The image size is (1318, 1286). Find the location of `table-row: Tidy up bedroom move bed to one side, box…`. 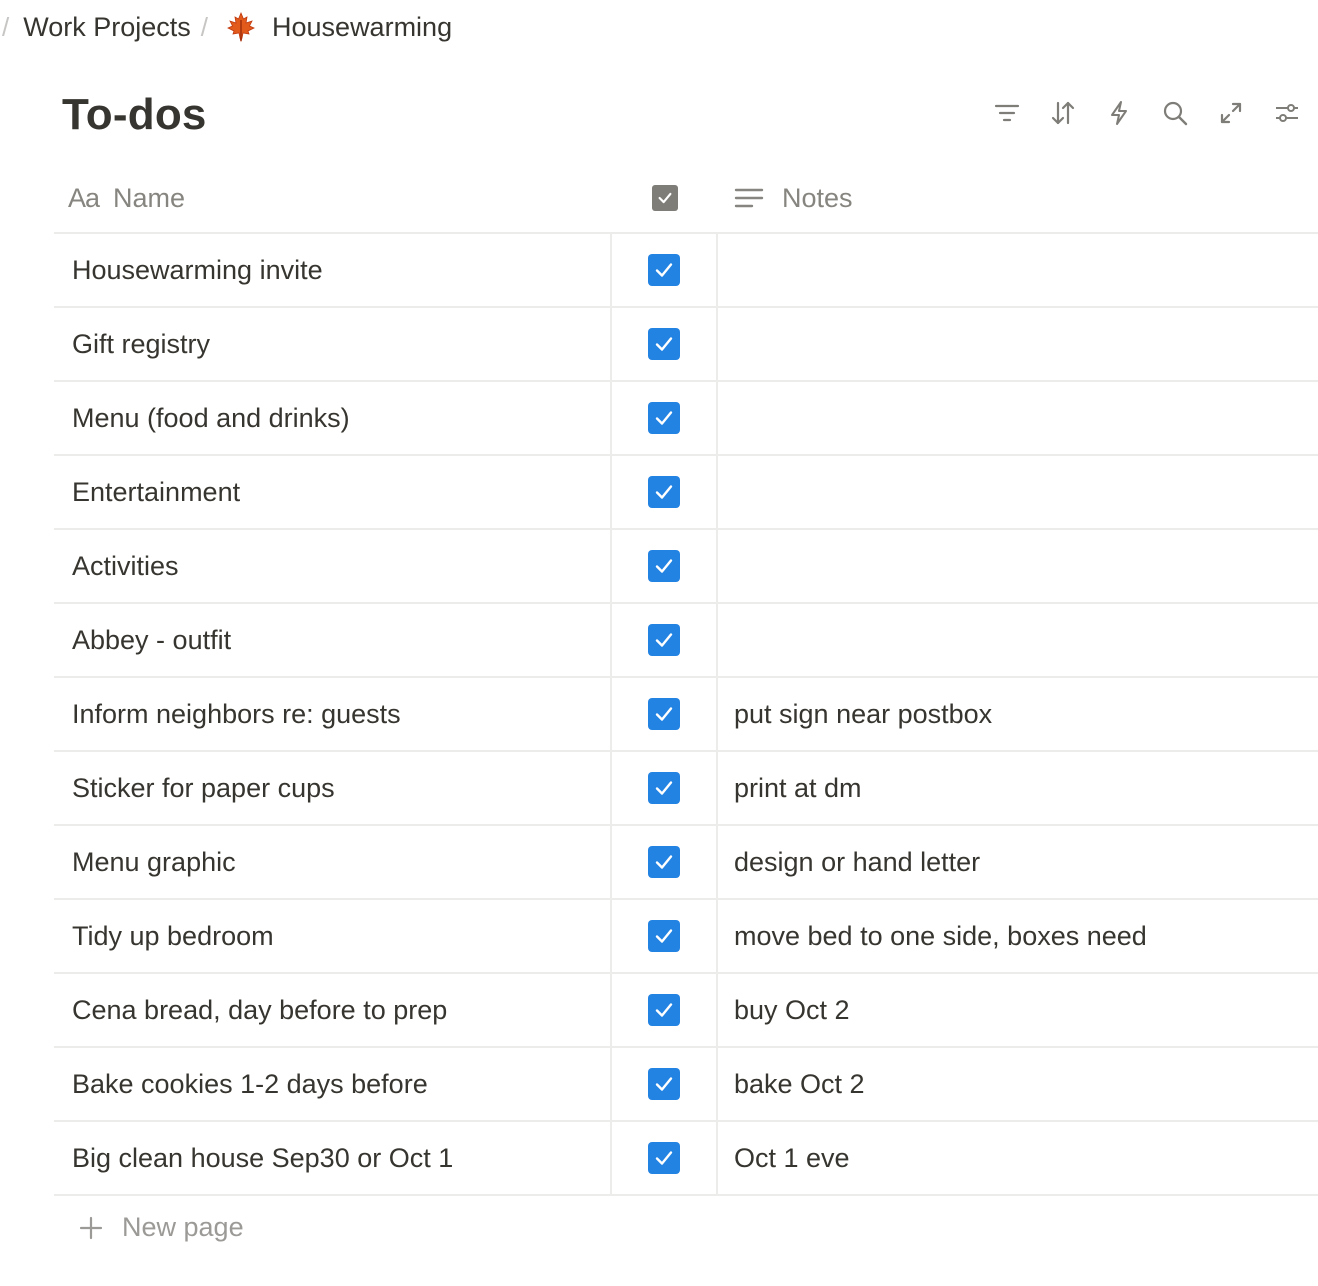

table-row: Tidy up bedroom move bed to one side, box… is located at coordinates (686, 937).